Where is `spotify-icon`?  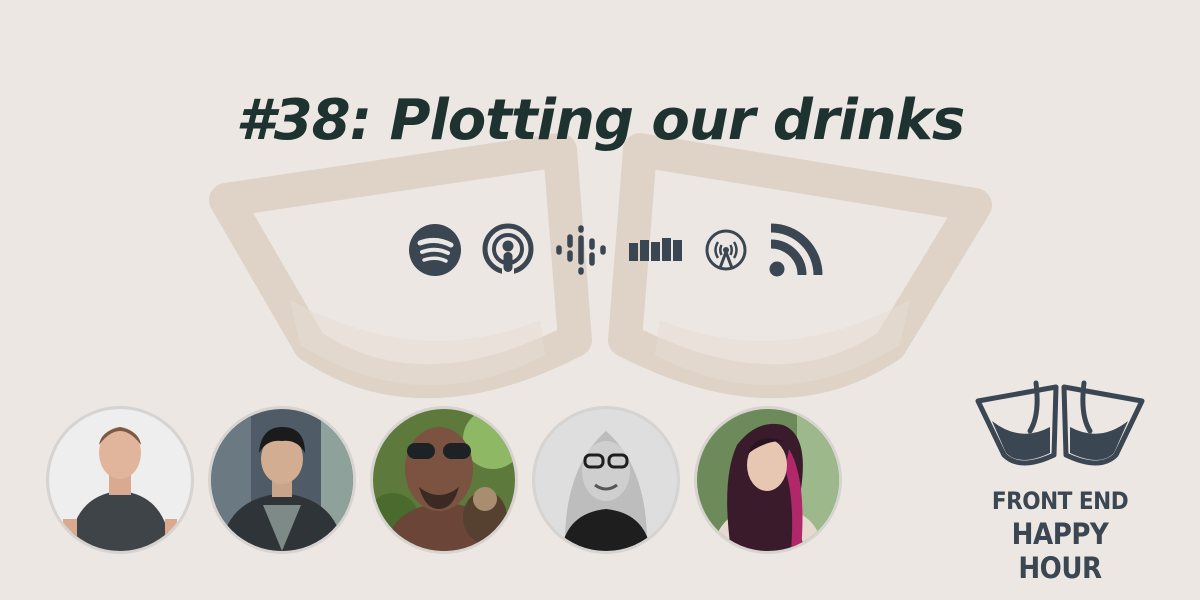
spotify-icon is located at coordinates (435, 250).